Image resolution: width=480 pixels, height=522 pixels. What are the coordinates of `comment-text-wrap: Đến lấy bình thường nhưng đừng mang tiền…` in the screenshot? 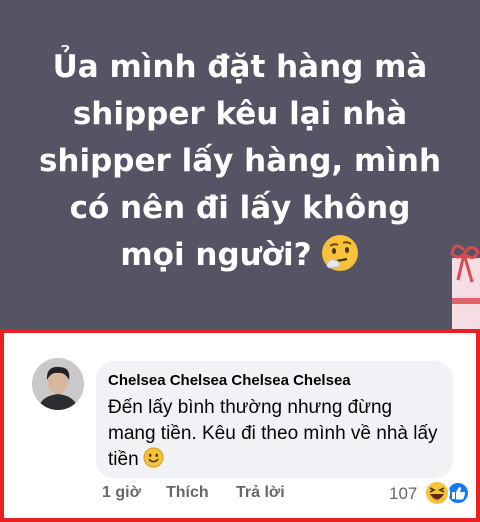 It's located at (273, 434).